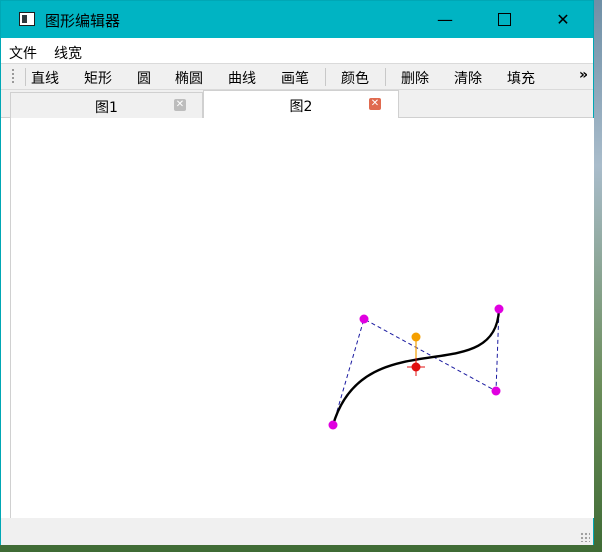 The height and width of the screenshot is (552, 602). Describe the element at coordinates (27, 19) in the screenshot. I see `app-icon` at that location.